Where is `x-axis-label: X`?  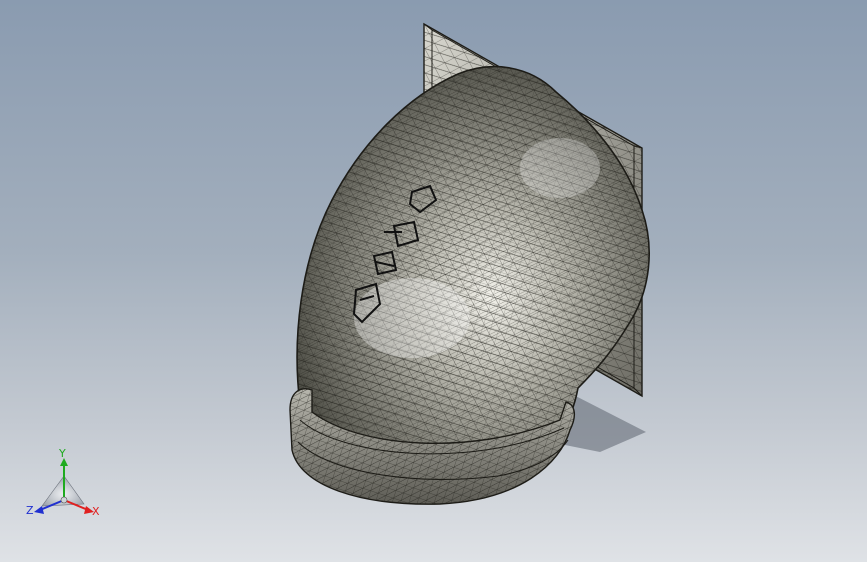 x-axis-label: X is located at coordinates (96, 511).